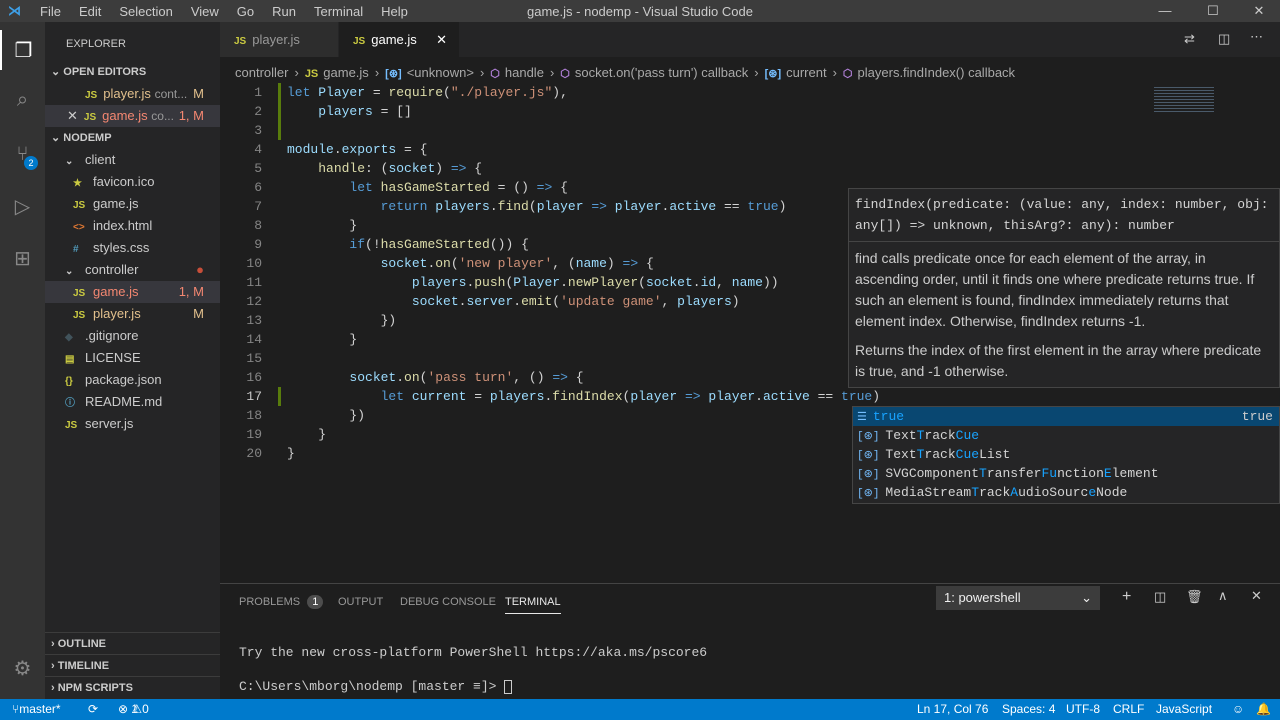 The height and width of the screenshot is (720, 1280). What do you see at coordinates (1189, 39) in the screenshot?
I see `compare-changes-icon: ⇄` at bounding box center [1189, 39].